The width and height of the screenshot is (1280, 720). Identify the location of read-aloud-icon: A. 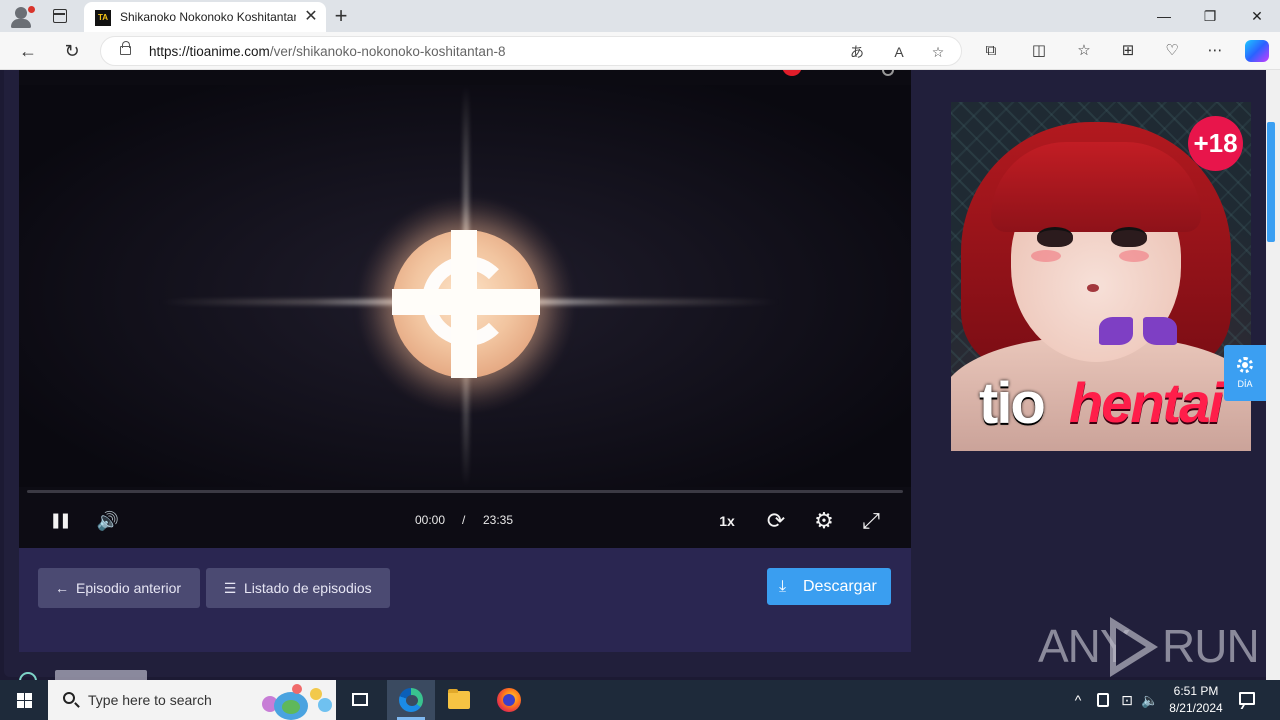
(899, 52).